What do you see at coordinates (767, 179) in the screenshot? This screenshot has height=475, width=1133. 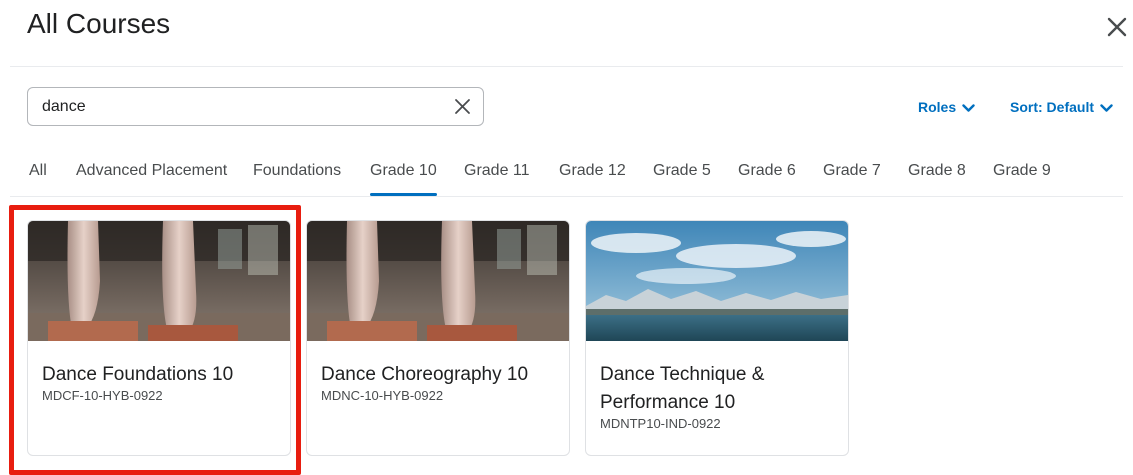 I see `tab-grade-6: Grade 6` at bounding box center [767, 179].